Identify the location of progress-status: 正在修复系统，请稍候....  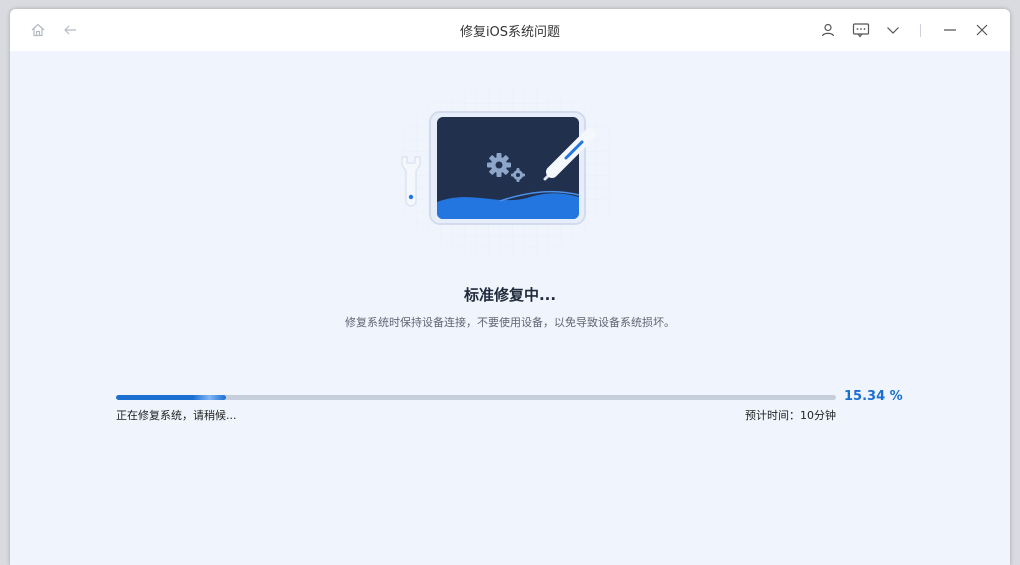
(176, 415).